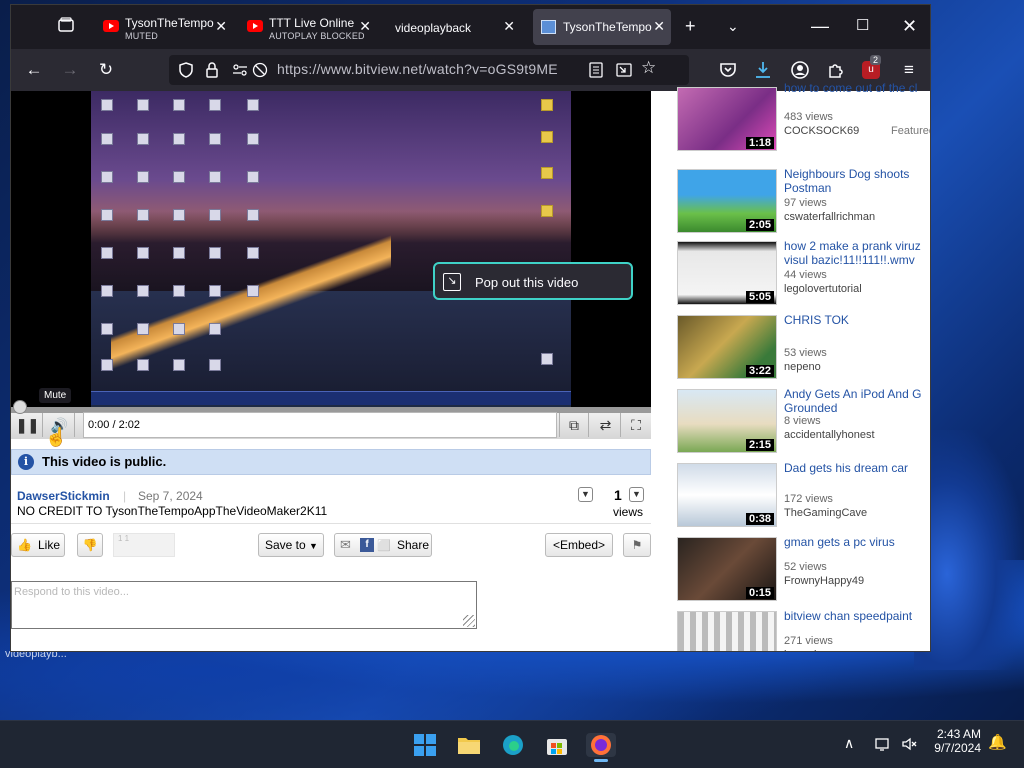 The width and height of the screenshot is (1024, 768). Describe the element at coordinates (727, 421) in the screenshot. I see `video-thumbnail: 2:15` at that location.